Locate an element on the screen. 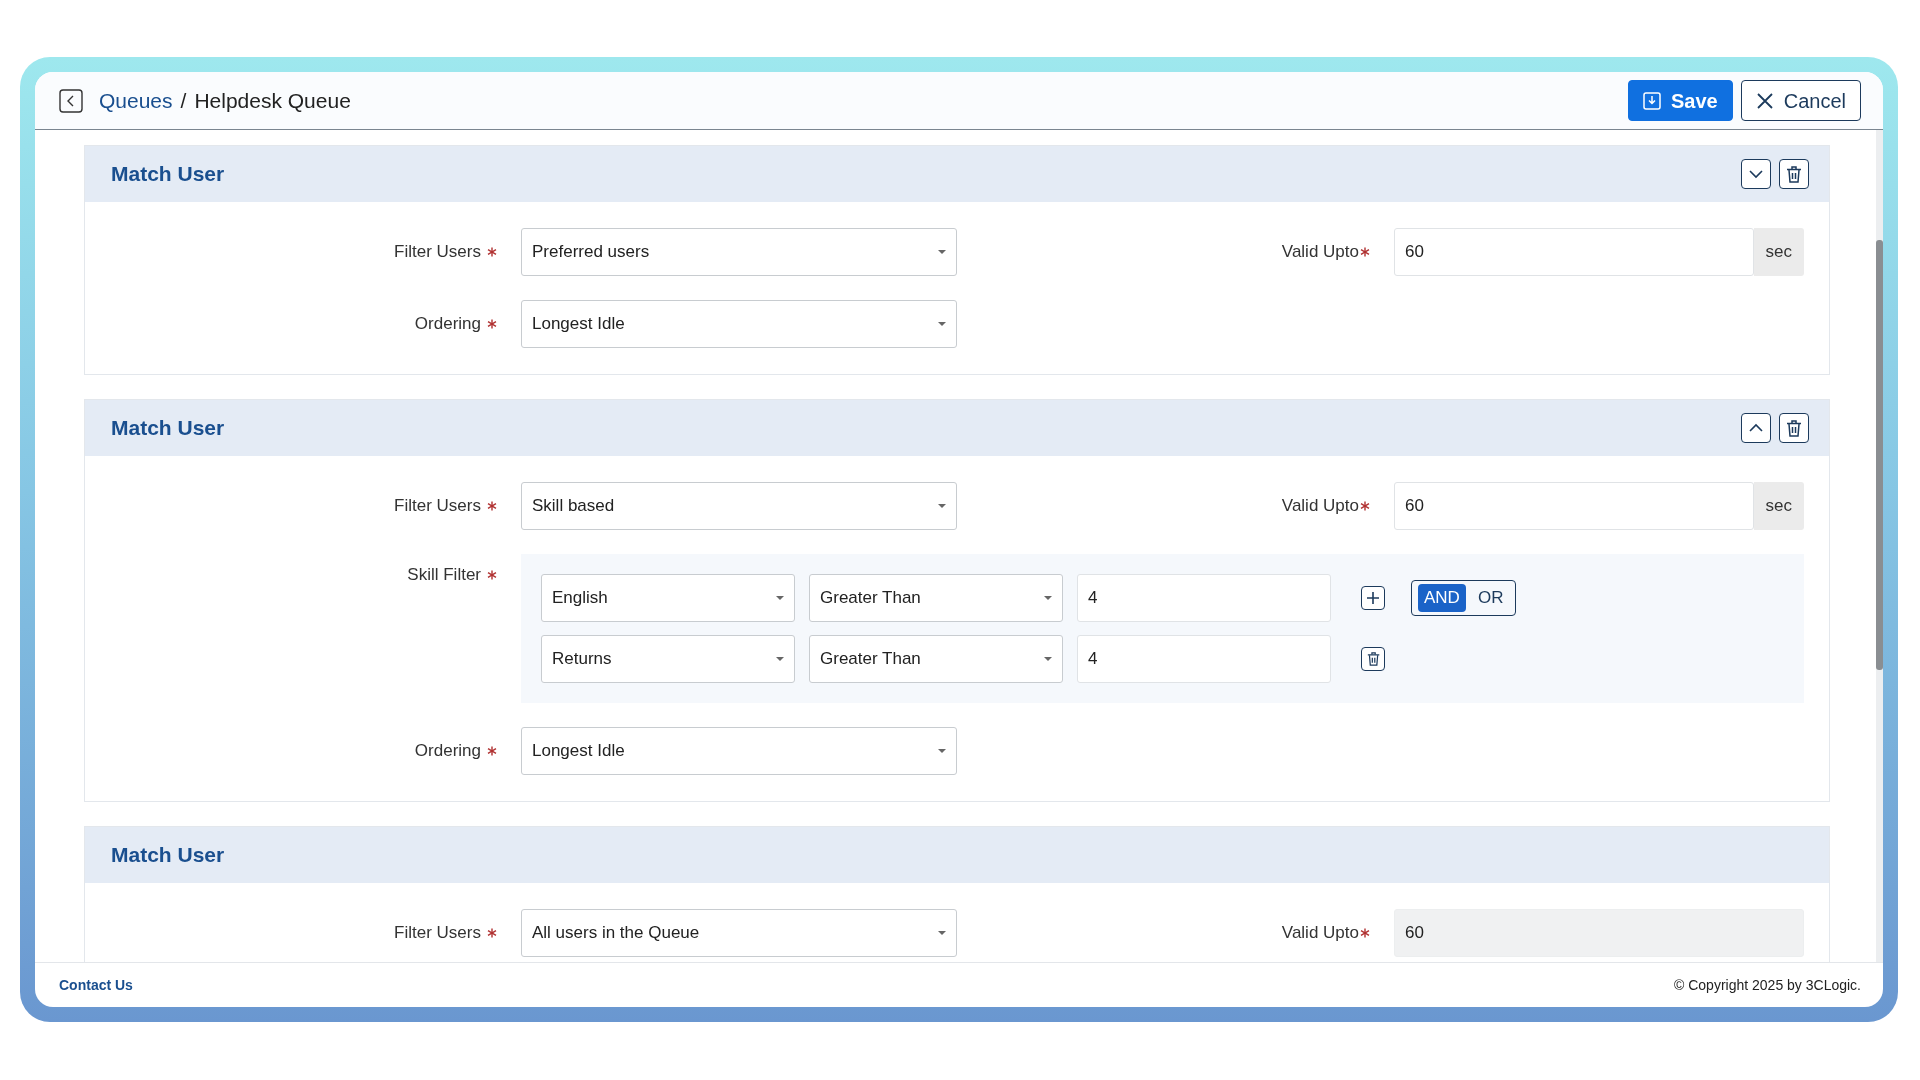 The image size is (1920, 1080). cancel-button: Cancel is located at coordinates (1800, 100).